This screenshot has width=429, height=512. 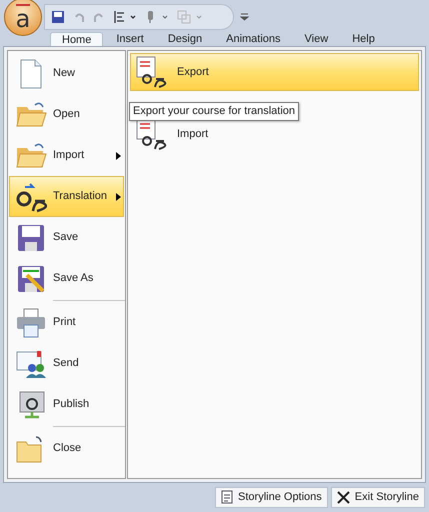 I want to click on menu-item-label: Translation, so click(x=80, y=196).